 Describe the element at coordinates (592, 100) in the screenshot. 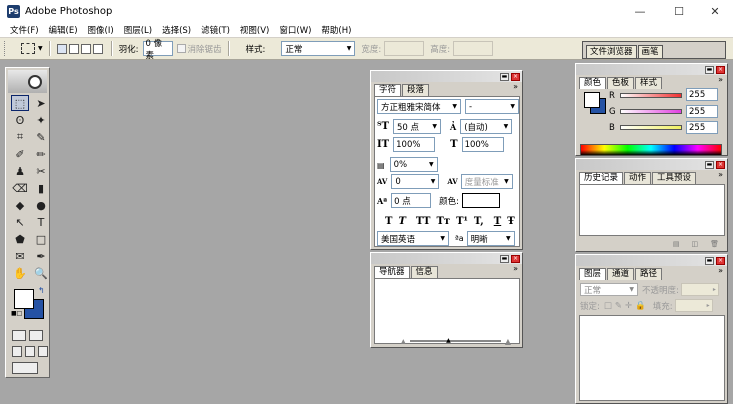

I see `foreground-color-swatch` at that location.